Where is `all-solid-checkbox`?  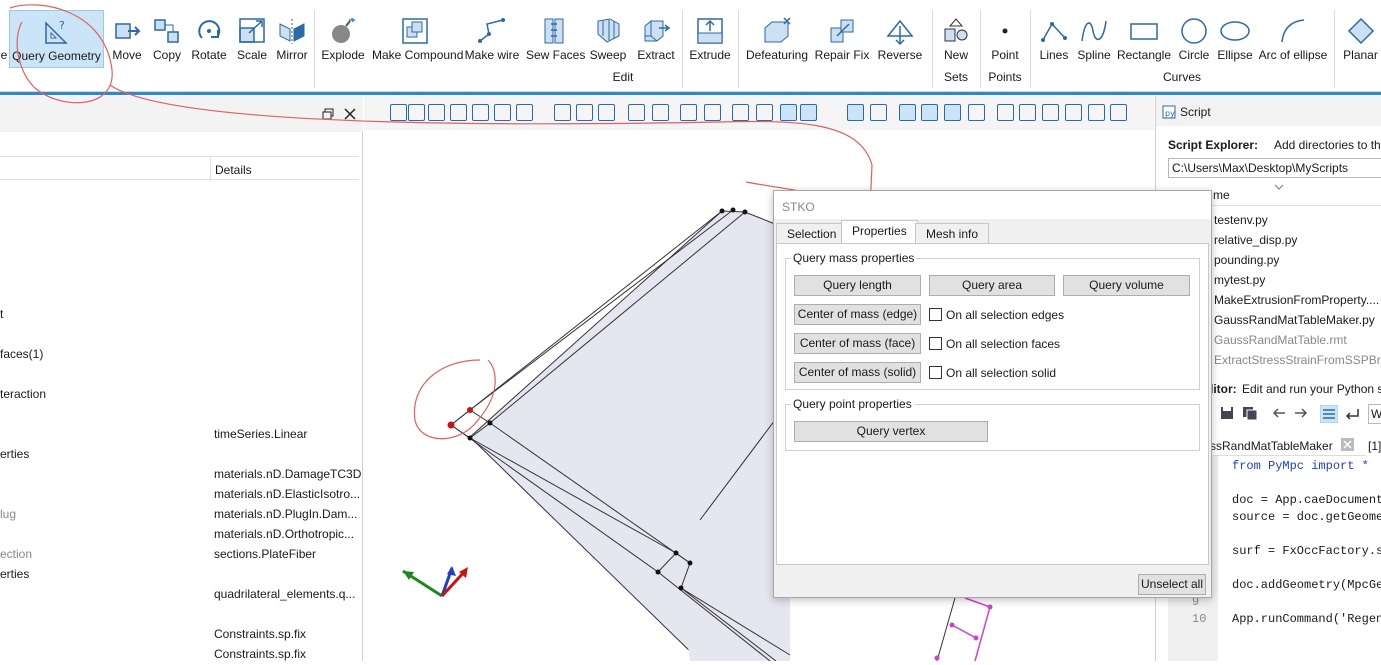
all-solid-checkbox is located at coordinates (935, 372).